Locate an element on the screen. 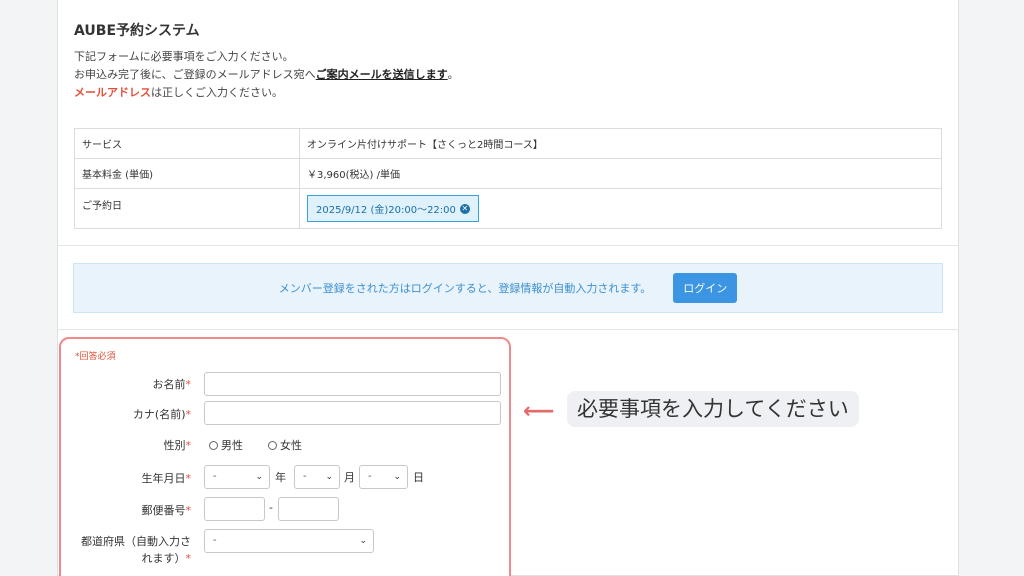 The image size is (1024, 576). prefecture-label-line-1: 都道府県（自動入力さ is located at coordinates (136, 541).